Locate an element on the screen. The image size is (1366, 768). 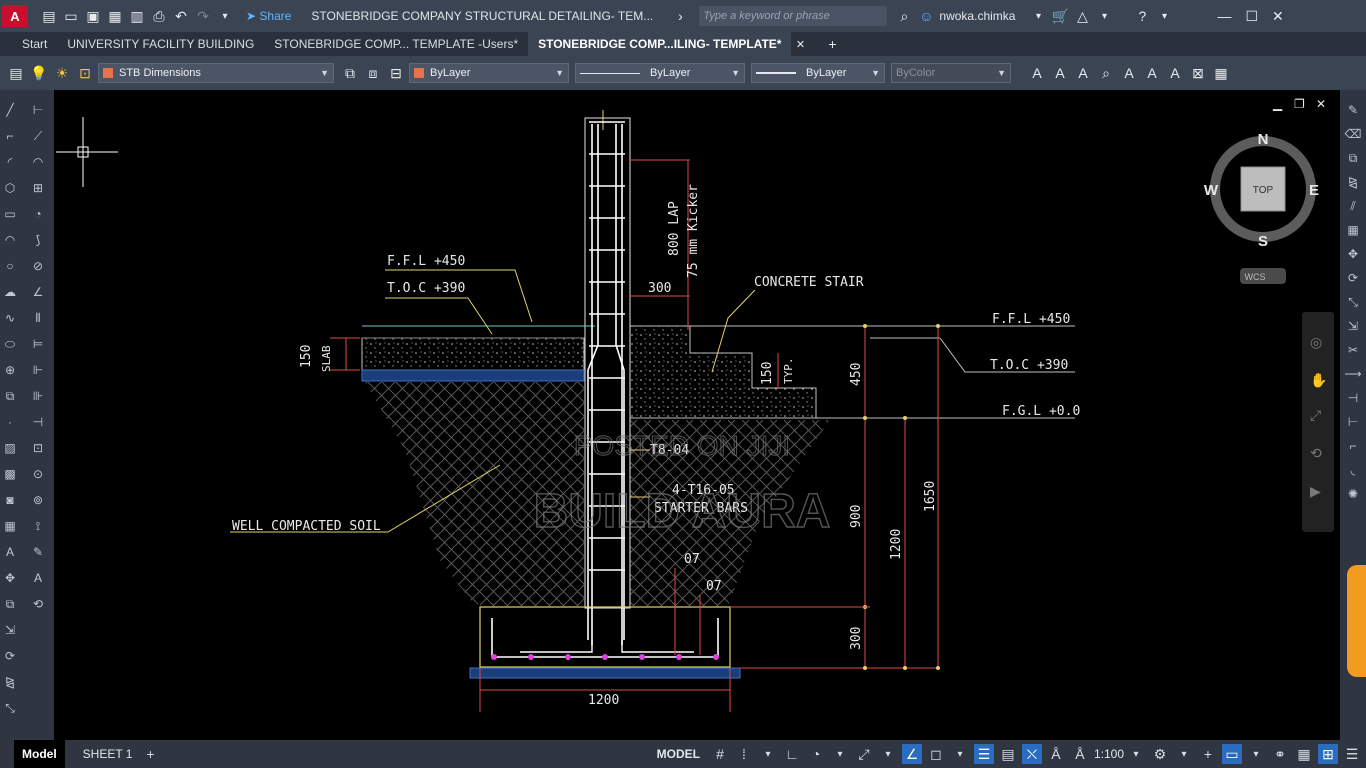
circle-tool-icon: ○ is located at coordinates (10, 266).